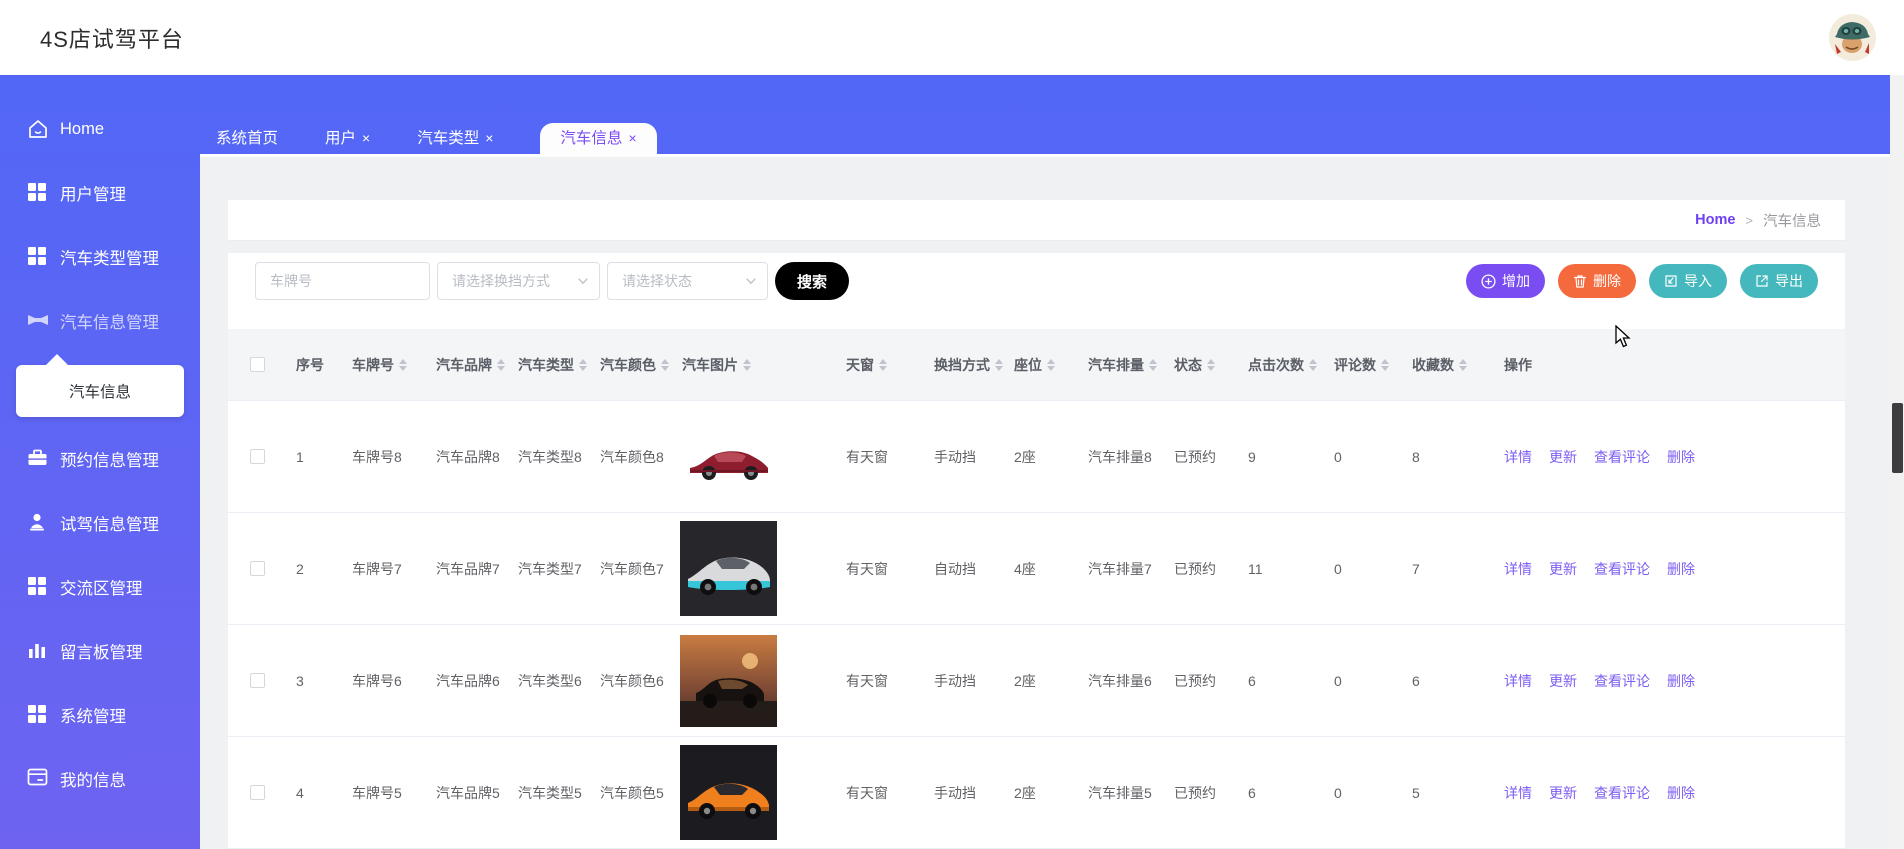 This screenshot has height=849, width=1904. I want to click on column-header-label: 收藏数, so click(1433, 364).